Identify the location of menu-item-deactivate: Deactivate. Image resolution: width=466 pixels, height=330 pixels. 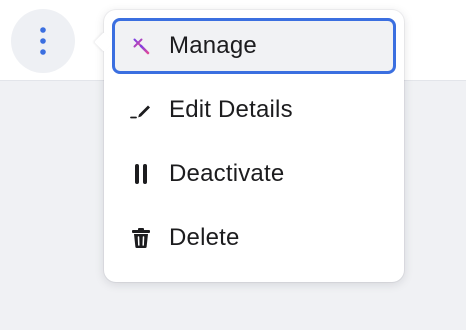
(254, 174).